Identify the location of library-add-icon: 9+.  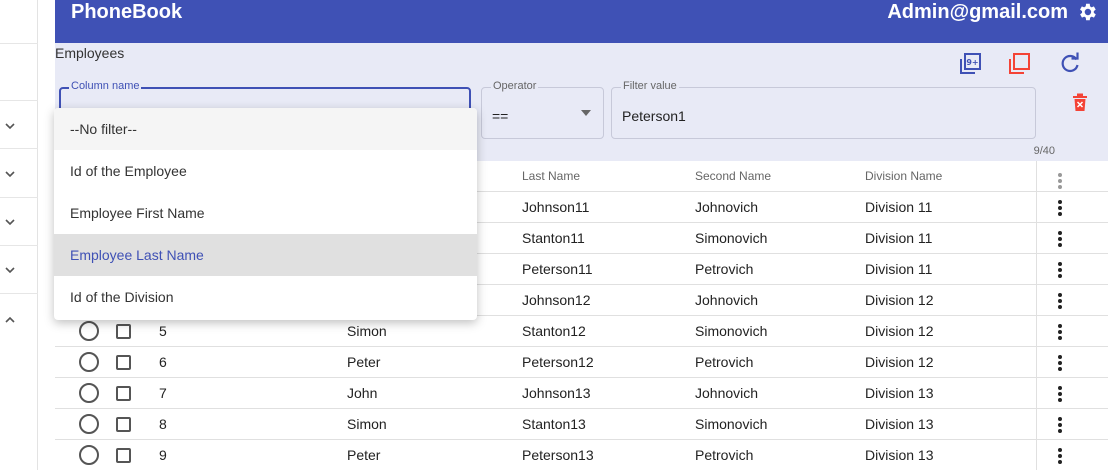
(970, 64).